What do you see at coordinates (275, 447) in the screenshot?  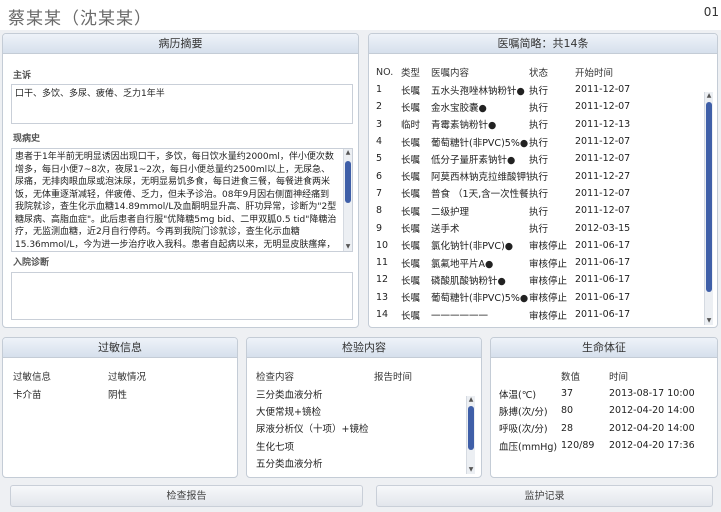 I see `exam-content: 生化七项` at bounding box center [275, 447].